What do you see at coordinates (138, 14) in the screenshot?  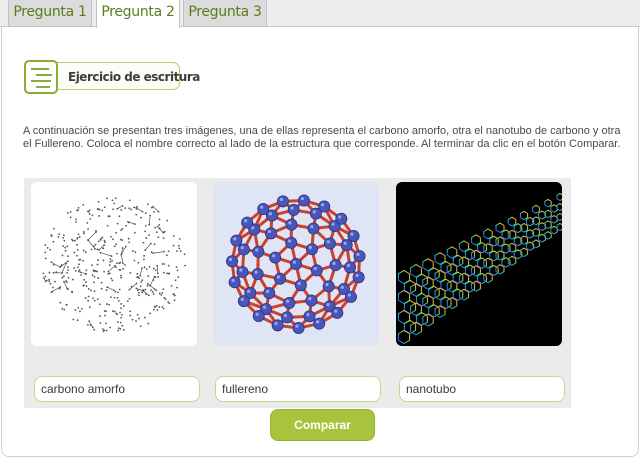 I see `tab-pregunta-2: Pregunta 2` at bounding box center [138, 14].